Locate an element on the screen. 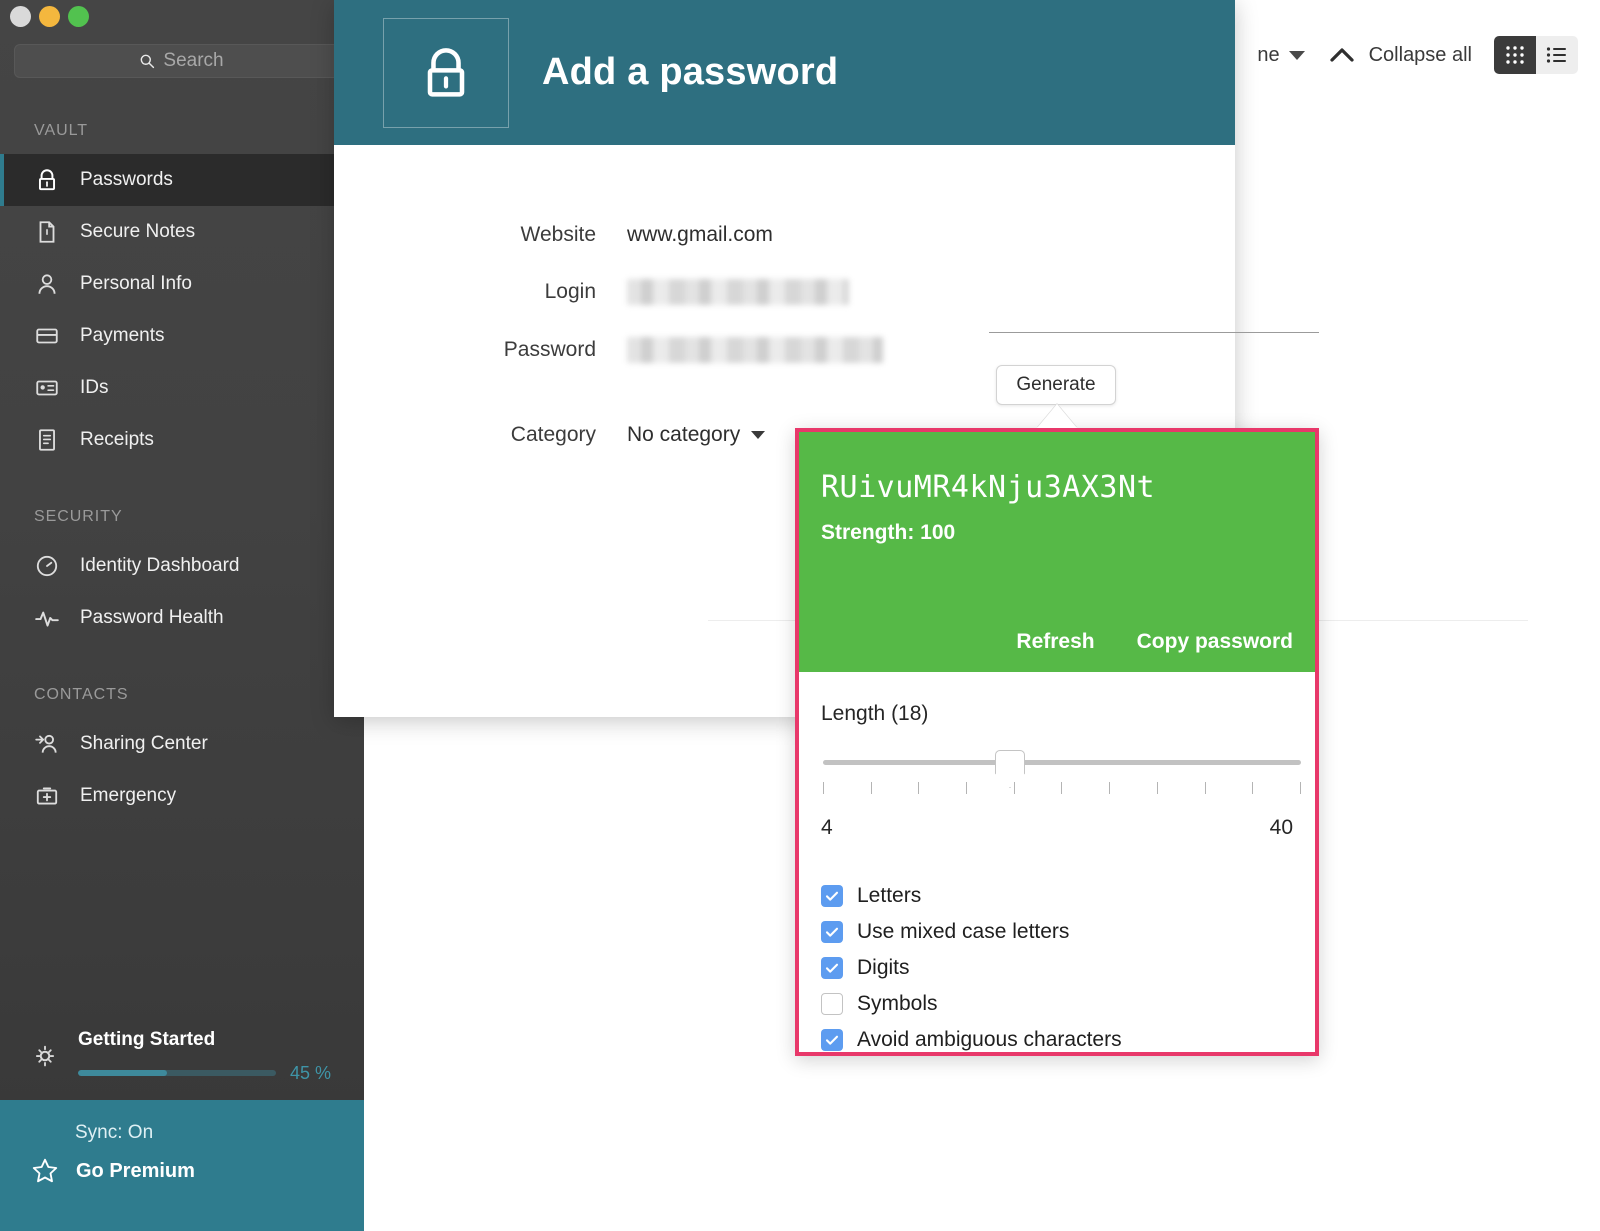 The image size is (1600, 1231). checkbox-letters is located at coordinates (832, 896).